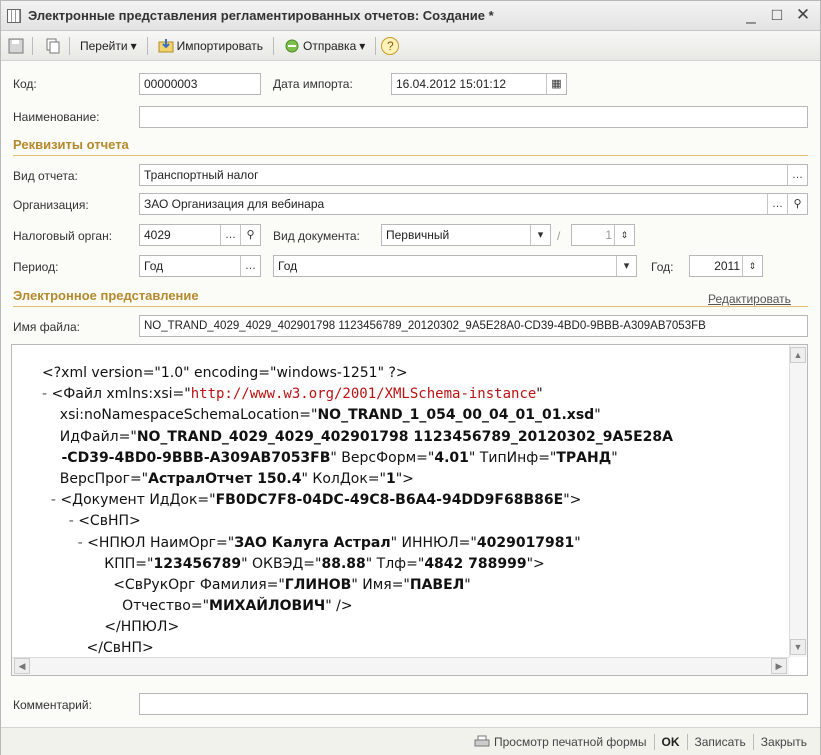 The width and height of the screenshot is (821, 755). I want to click on scroll-down-icon: ▼, so click(798, 647).